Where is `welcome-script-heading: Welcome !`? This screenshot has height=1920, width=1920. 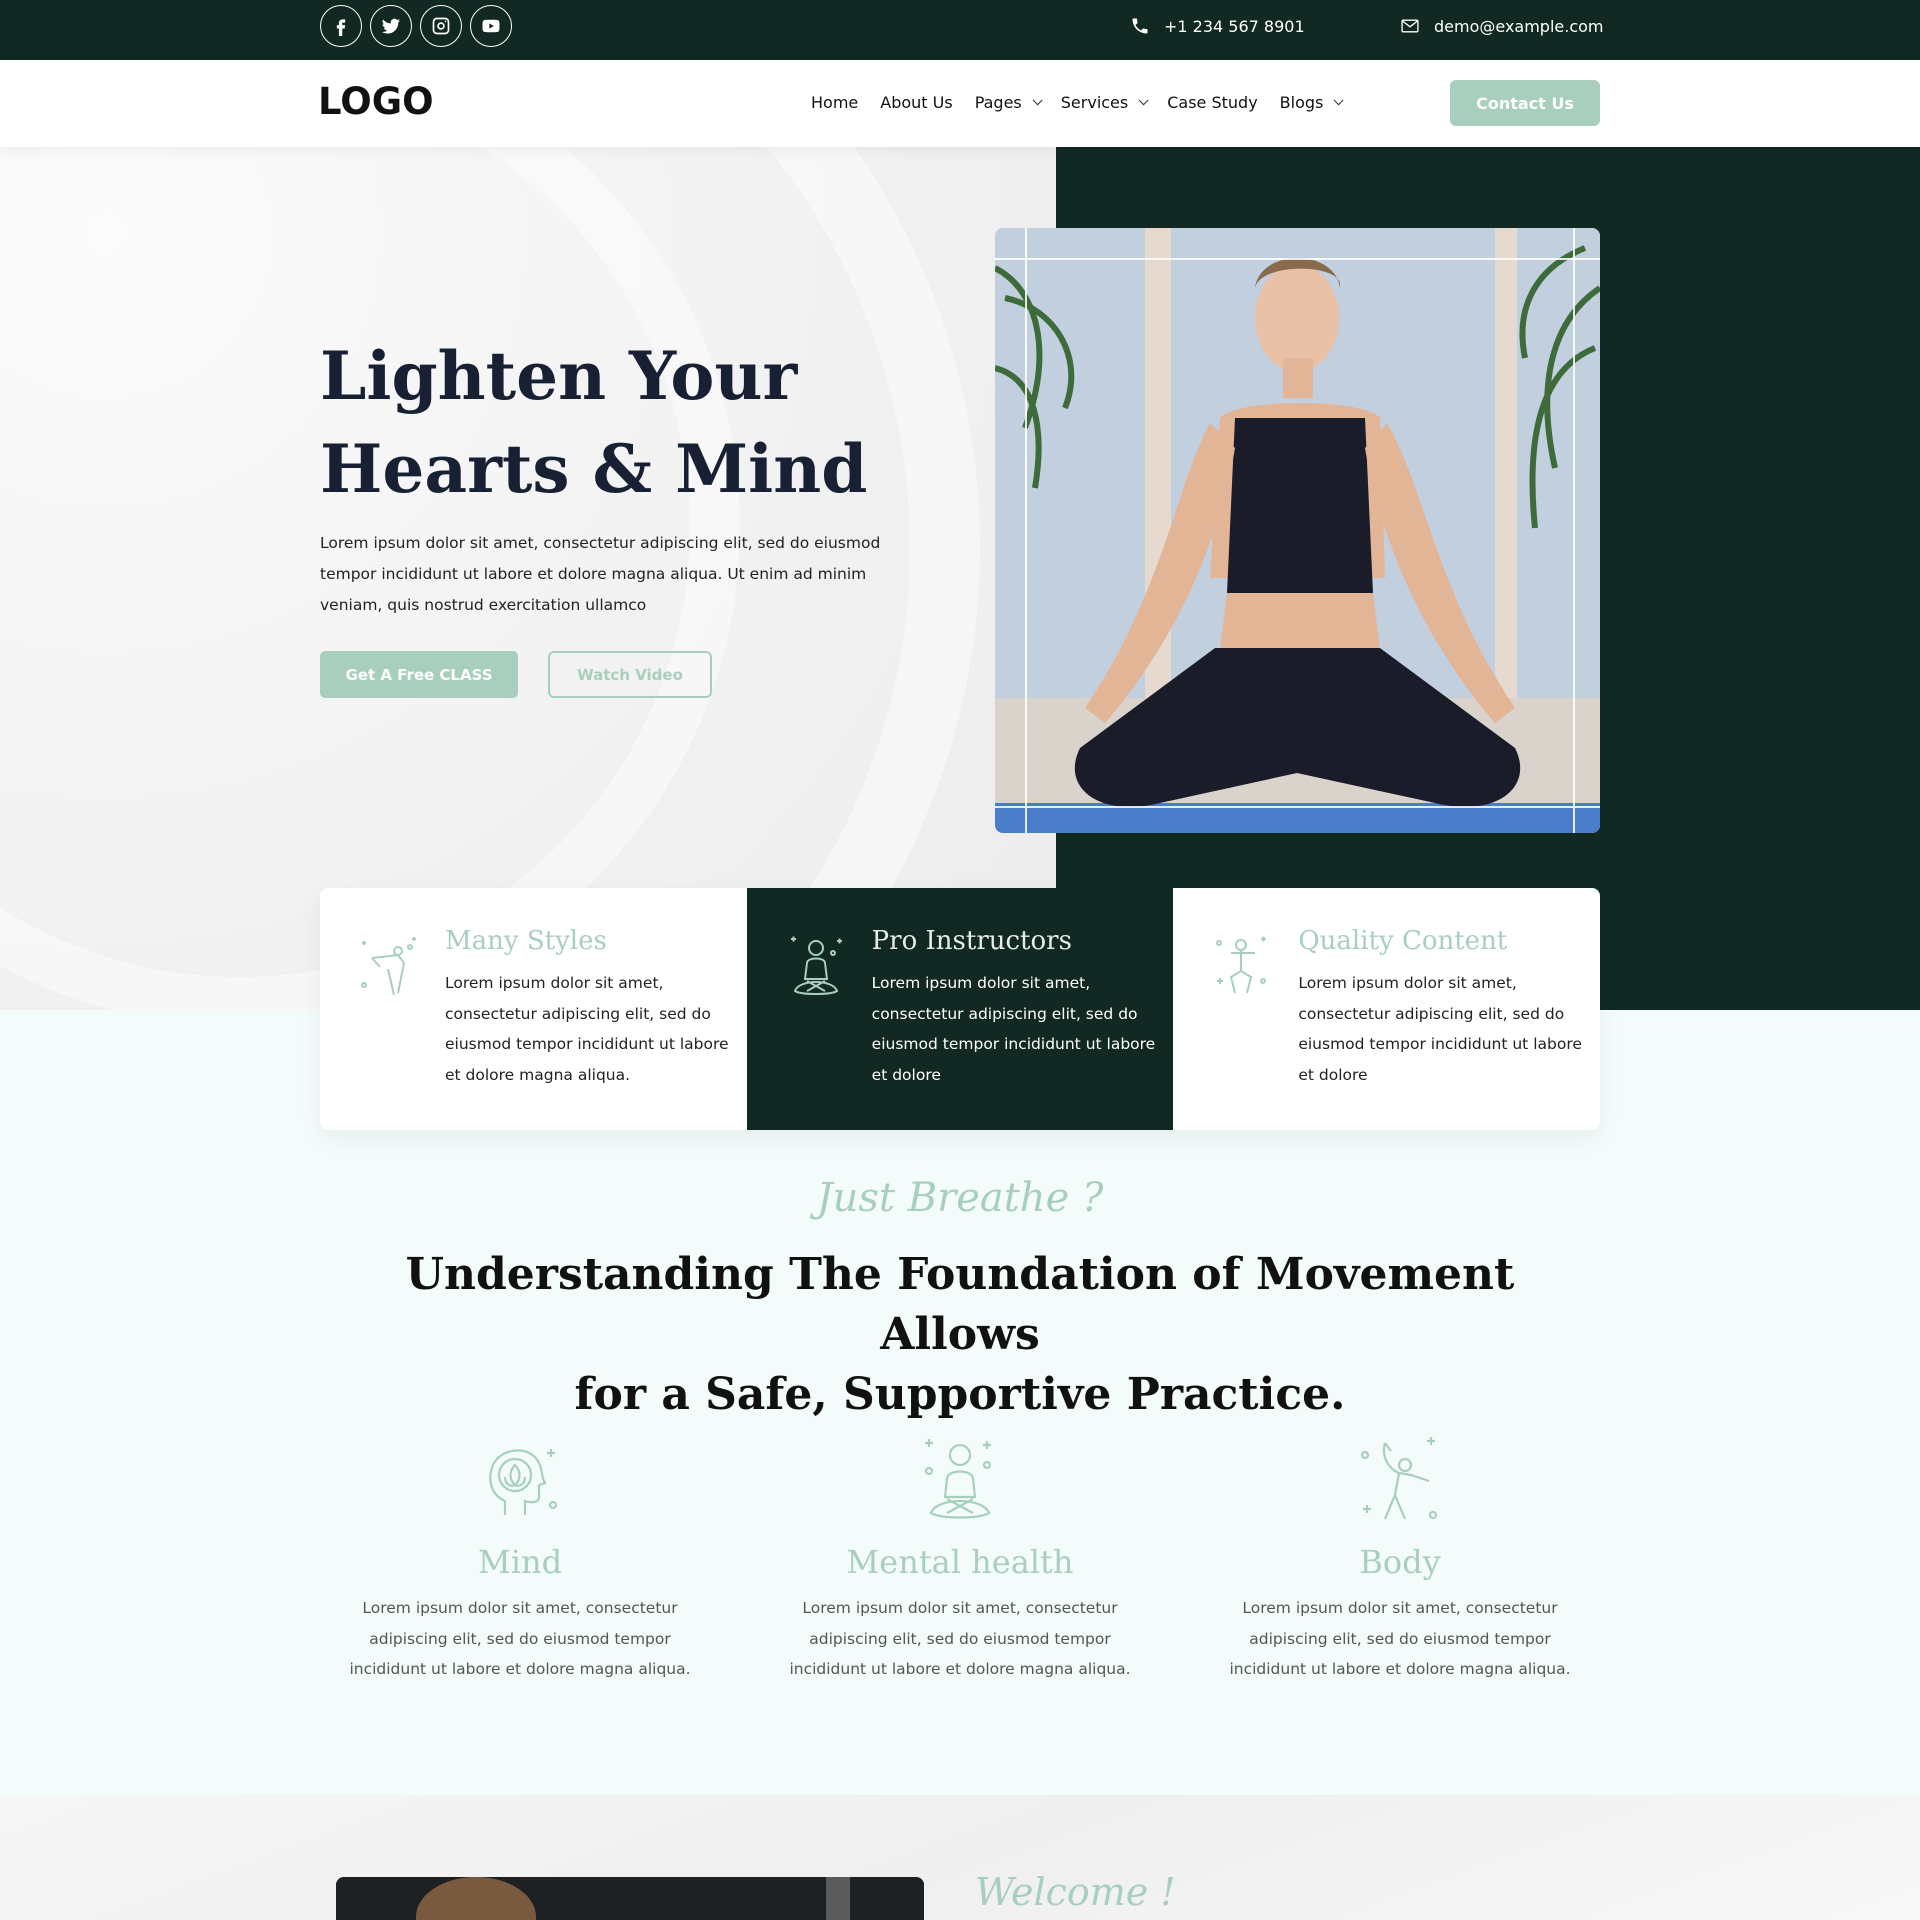
welcome-script-heading: Welcome ! is located at coordinates (1075, 1892).